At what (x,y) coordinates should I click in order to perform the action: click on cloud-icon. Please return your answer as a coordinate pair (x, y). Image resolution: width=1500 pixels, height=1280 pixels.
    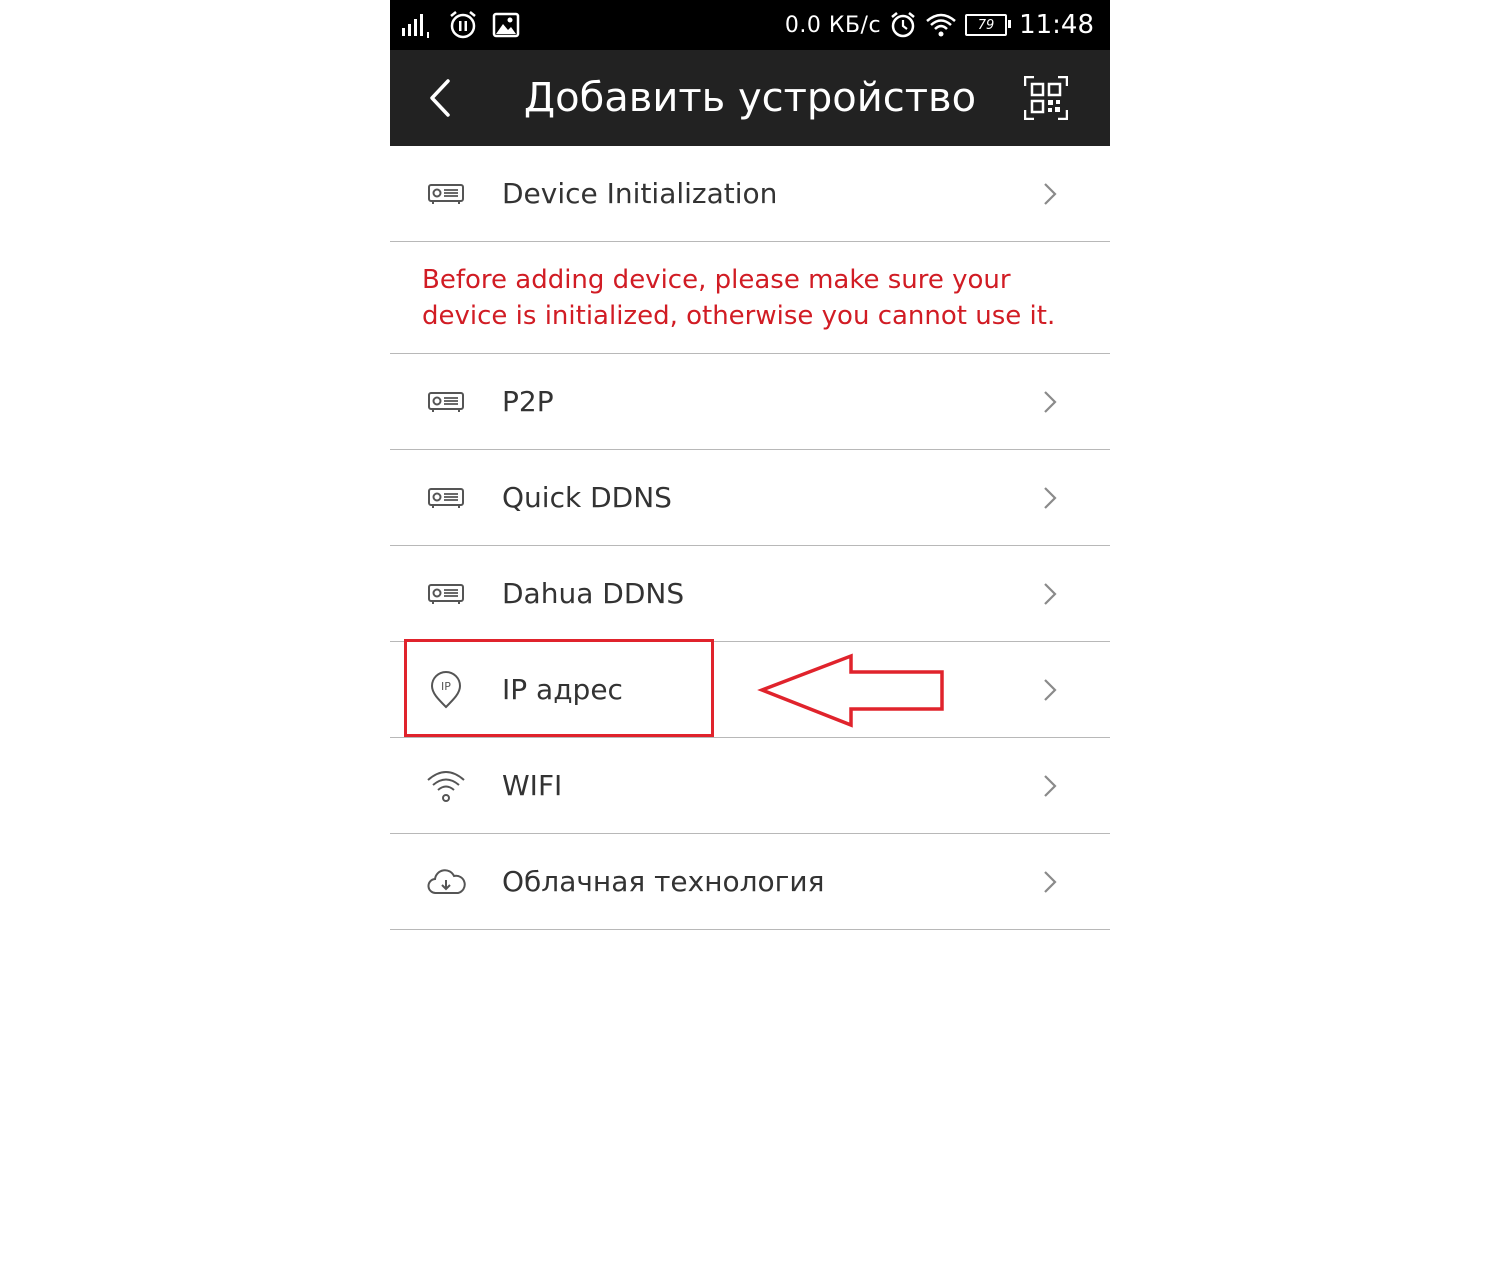
    Looking at the image, I should click on (446, 881).